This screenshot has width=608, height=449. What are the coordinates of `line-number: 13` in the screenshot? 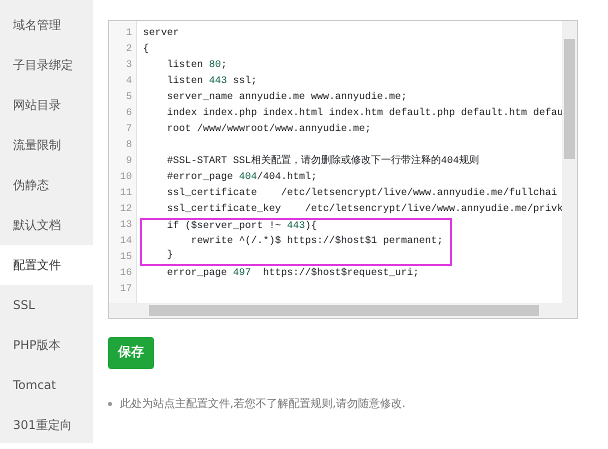 It's located at (125, 226).